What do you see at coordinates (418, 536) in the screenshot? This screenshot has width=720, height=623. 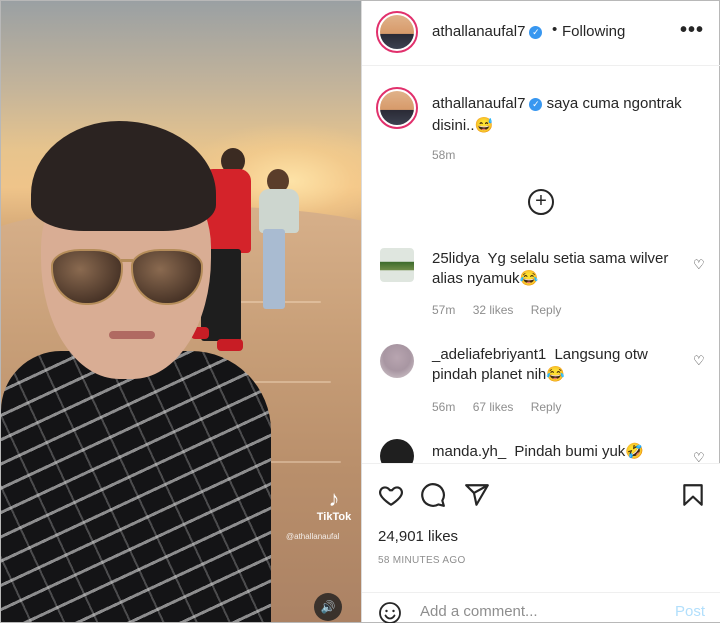 I see `likes-count: 24,901 likes` at bounding box center [418, 536].